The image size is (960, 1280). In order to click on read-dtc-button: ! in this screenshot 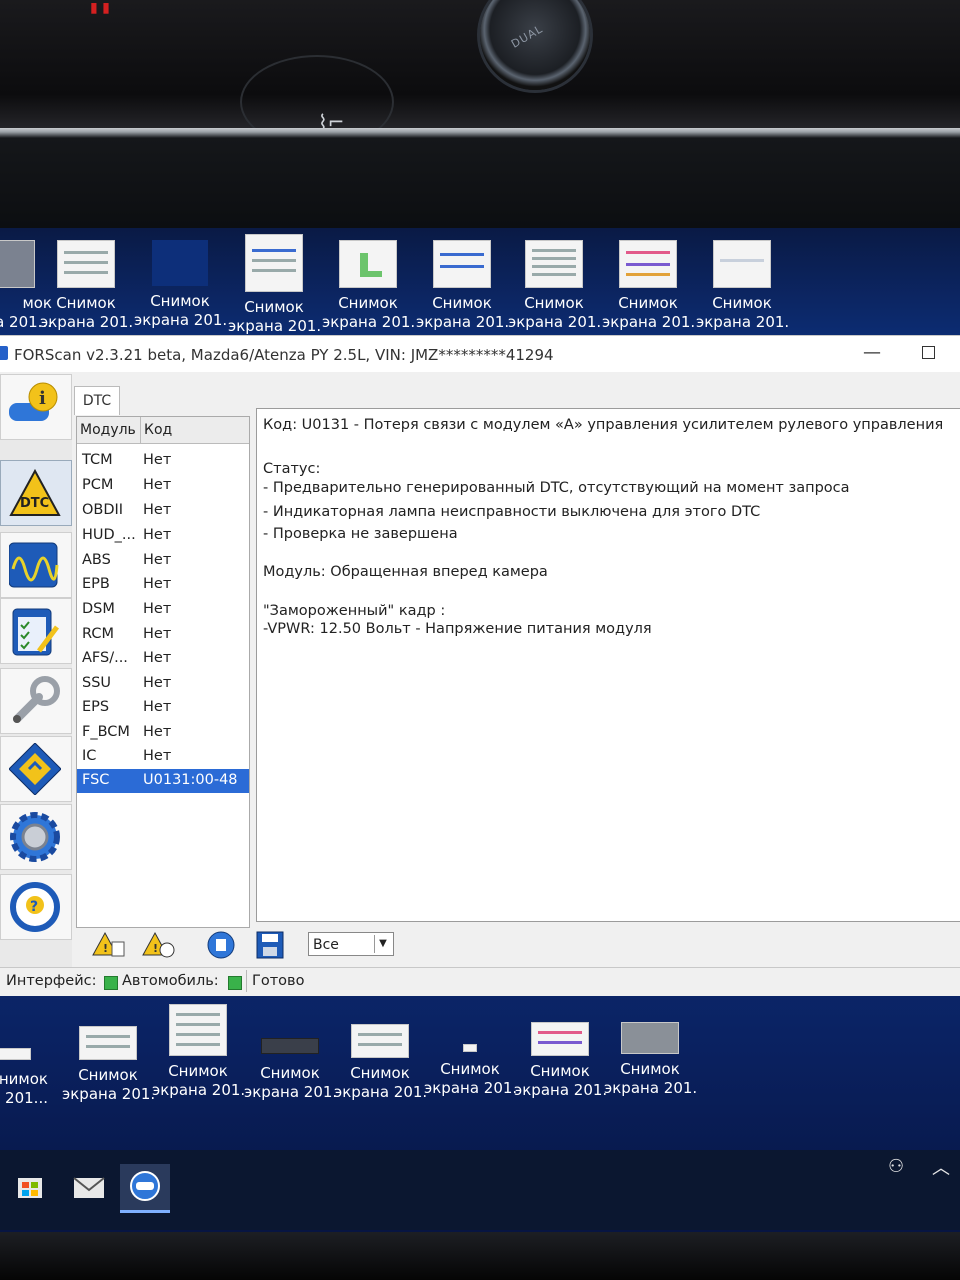, I will do `click(109, 945)`.